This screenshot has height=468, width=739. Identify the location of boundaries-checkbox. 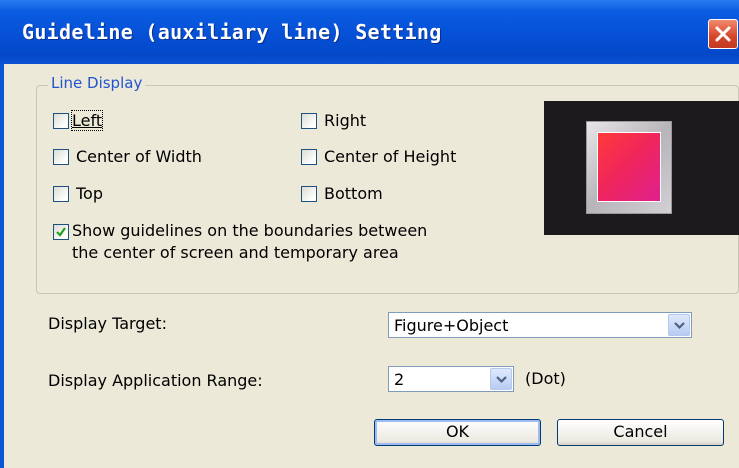
(61, 232).